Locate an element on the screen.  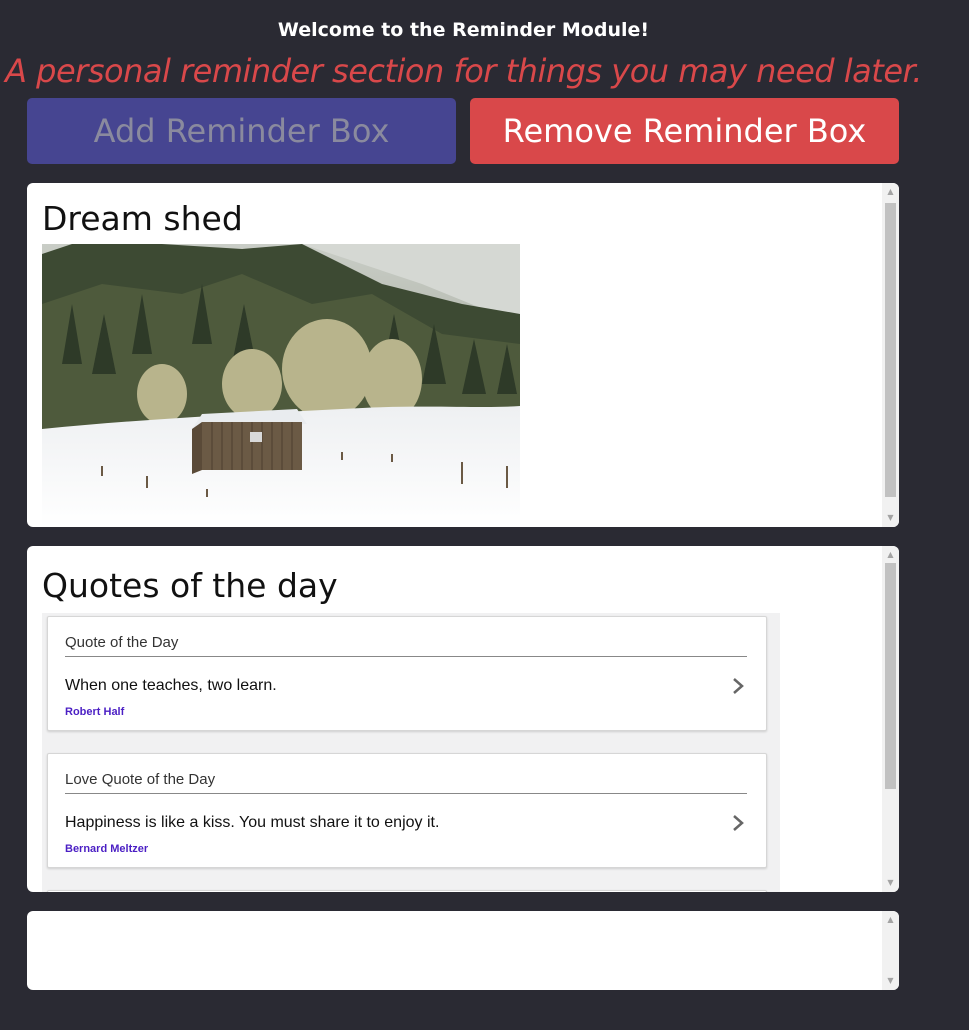
snowy-shed-photo is located at coordinates (281, 385).